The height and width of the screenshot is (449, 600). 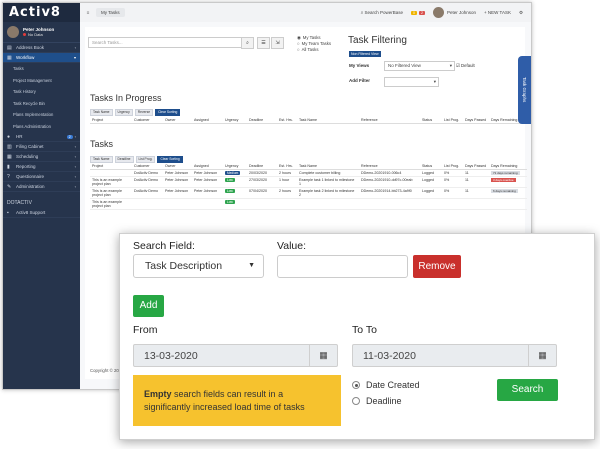 What do you see at coordinates (465, 66) in the screenshot?
I see `default-checkbox: ☑ Default` at bounding box center [465, 66].